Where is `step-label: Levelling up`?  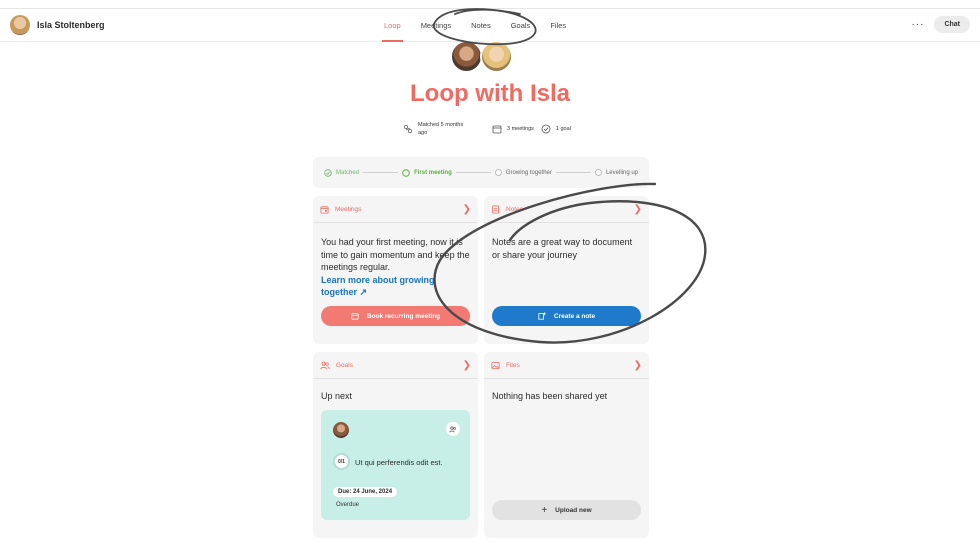 step-label: Levelling up is located at coordinates (621, 172).